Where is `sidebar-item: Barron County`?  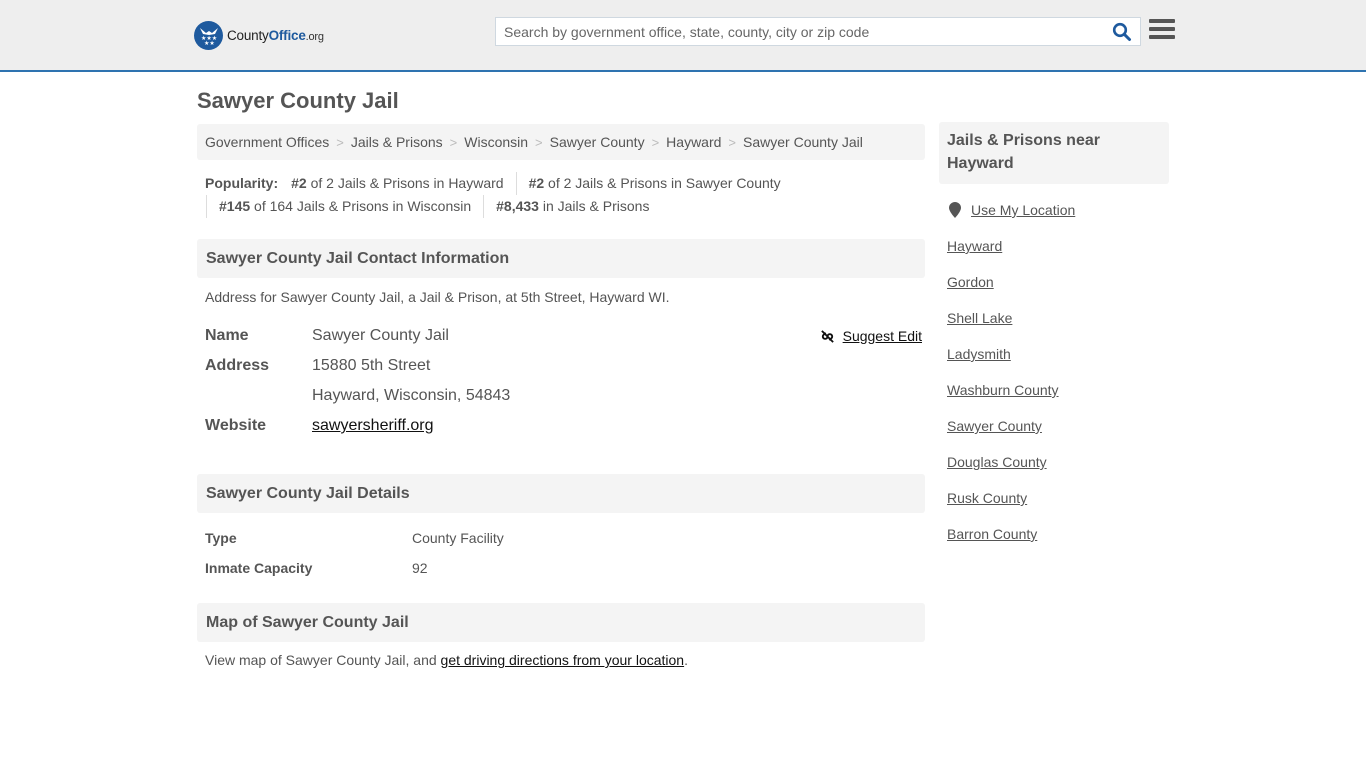
sidebar-item: Barron County is located at coordinates (1058, 534).